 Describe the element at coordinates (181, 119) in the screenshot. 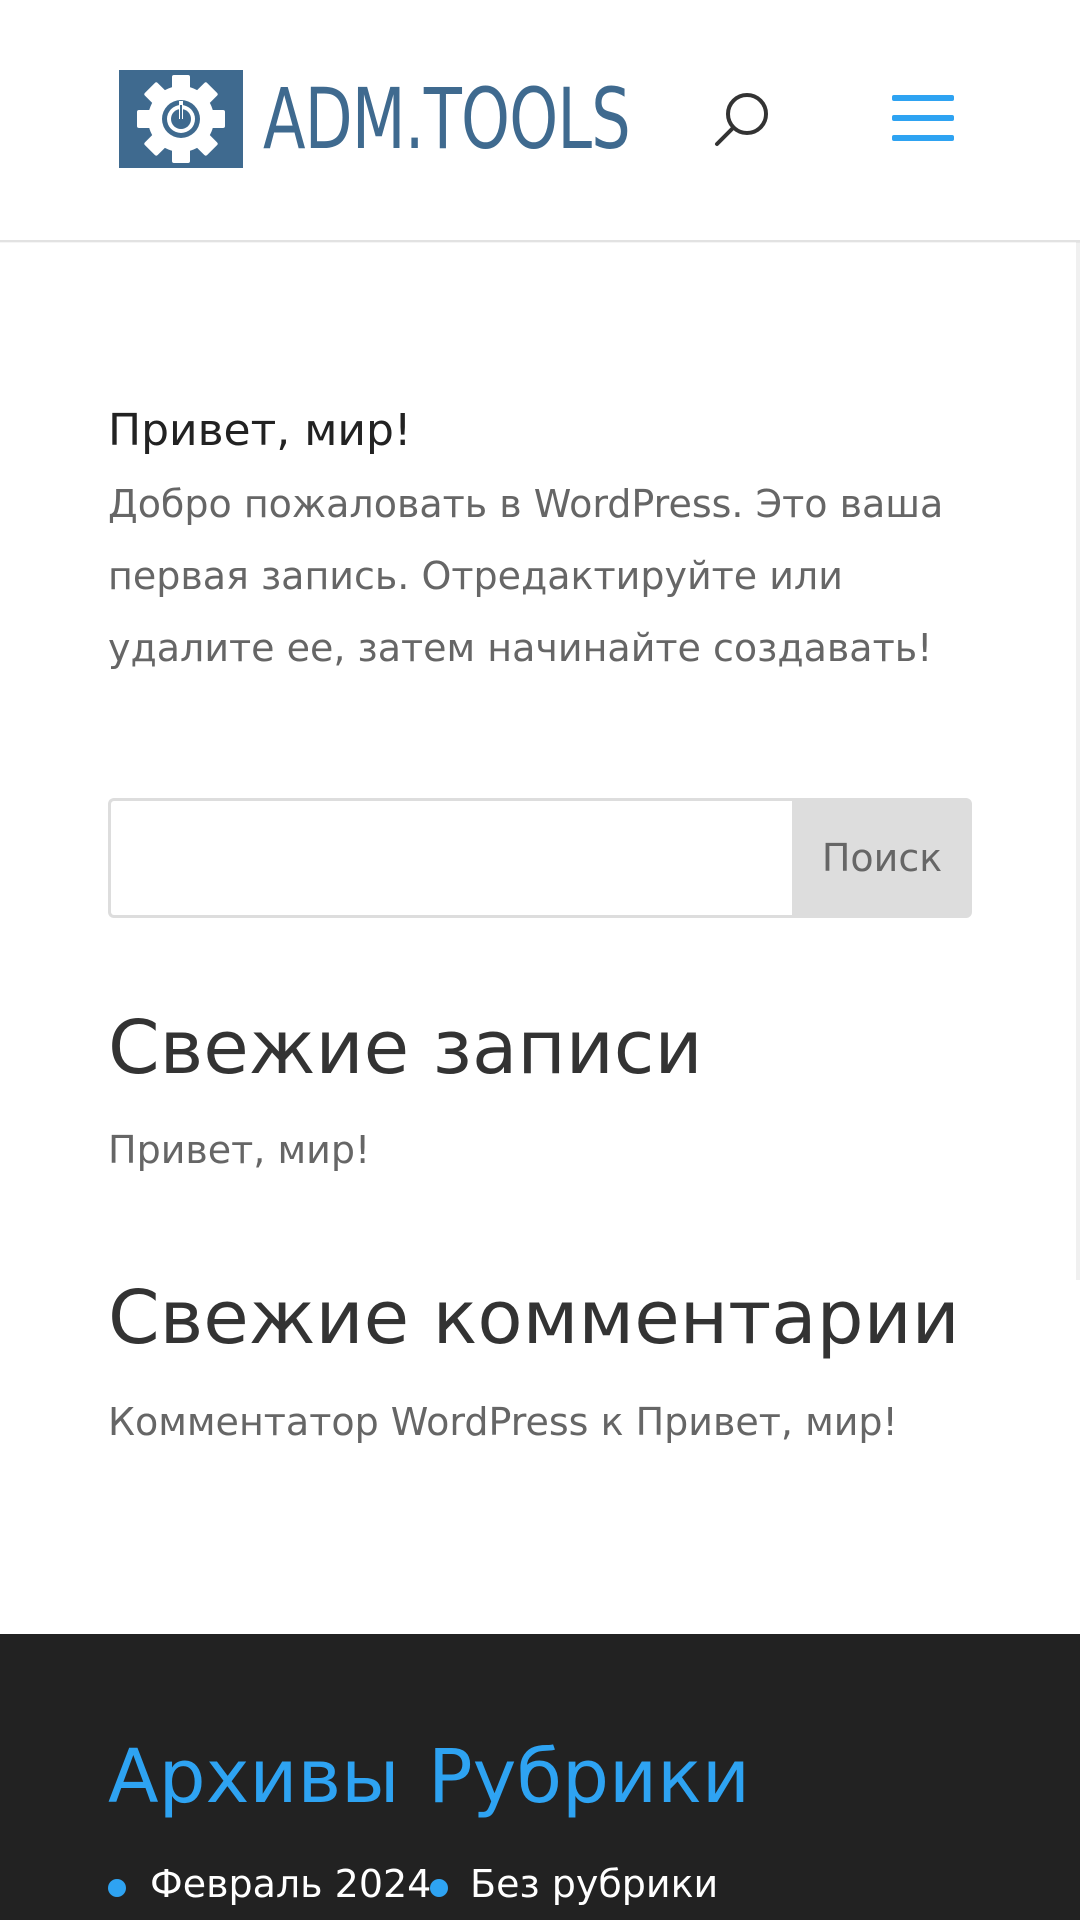

I see `gear-power-icon` at that location.